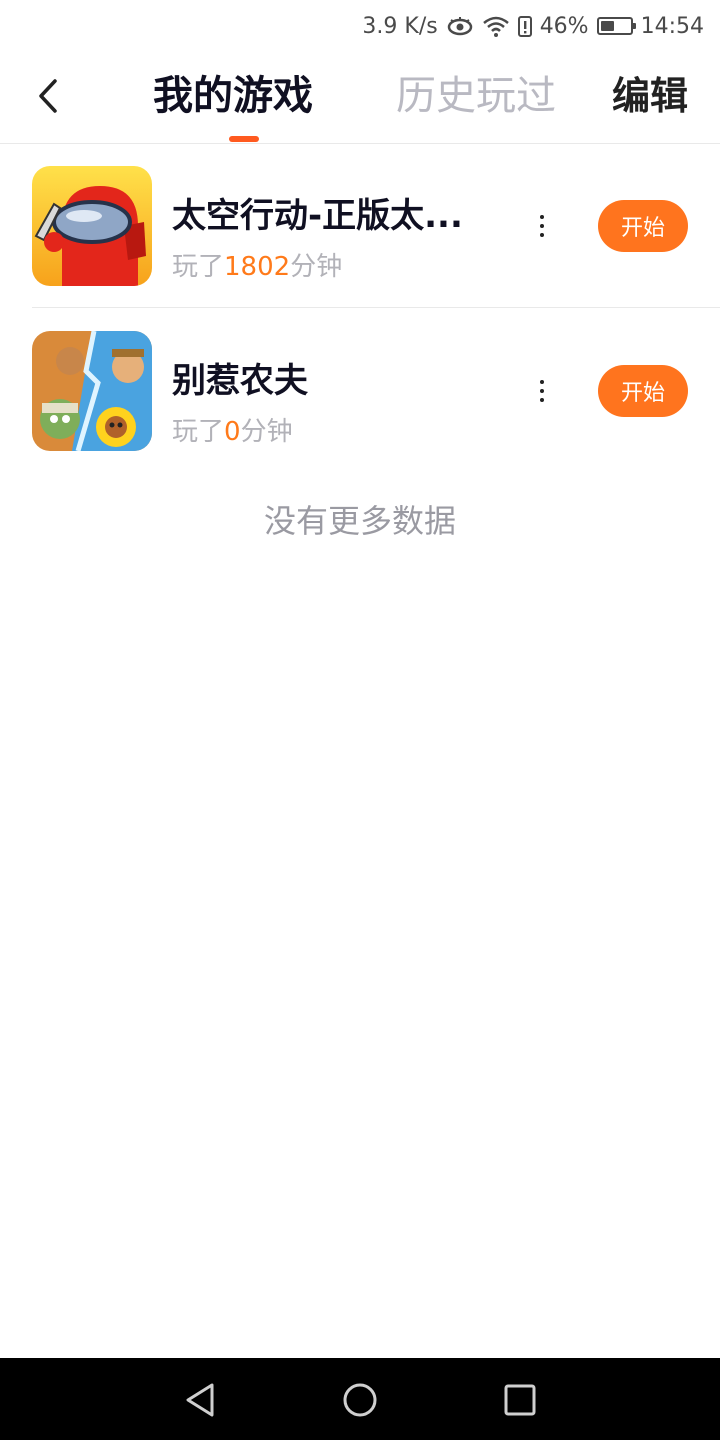 The width and height of the screenshot is (720, 1440). I want to click on nav-recents-button, so click(520, 1400).